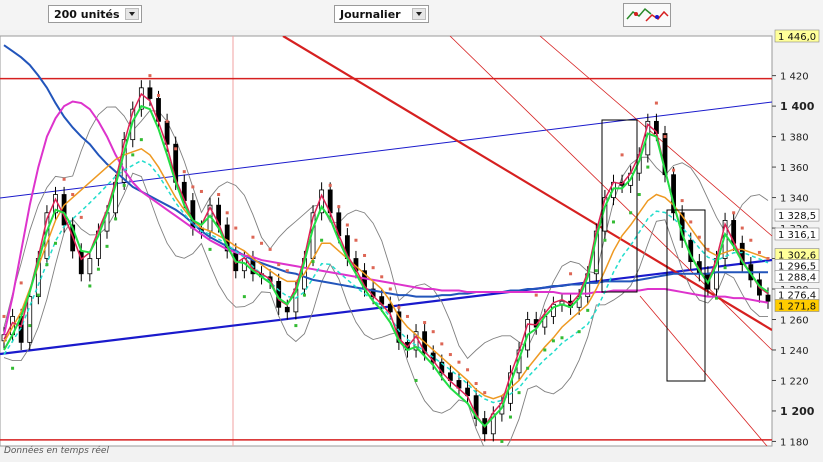 The width and height of the screenshot is (823, 462). Describe the element at coordinates (794, 199) in the screenshot. I see `y-tick-label: 1 340` at that location.